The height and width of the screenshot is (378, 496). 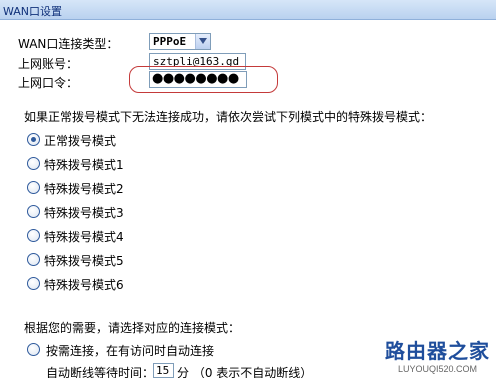 I want to click on watermark-logo: 路由器之家 LUYOUQI520.COM, so click(x=437, y=354).